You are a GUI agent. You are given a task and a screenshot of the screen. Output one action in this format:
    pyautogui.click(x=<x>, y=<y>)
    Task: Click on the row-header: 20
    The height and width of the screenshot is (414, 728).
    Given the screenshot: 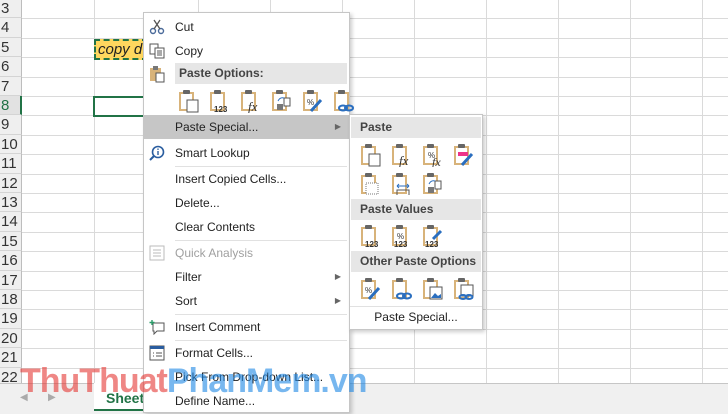 What is the action you would take?
    pyautogui.click(x=11, y=338)
    